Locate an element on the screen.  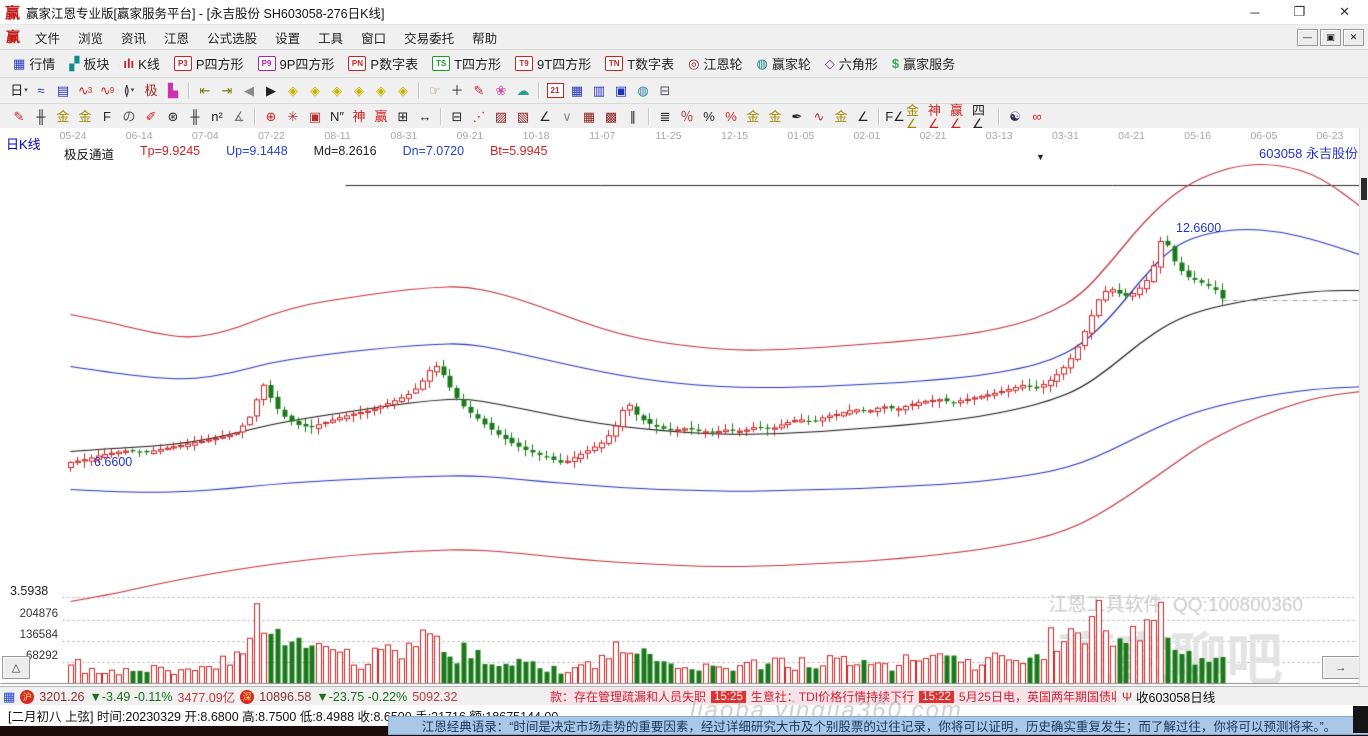
cloud-icon: ☁ is located at coordinates (523, 91).